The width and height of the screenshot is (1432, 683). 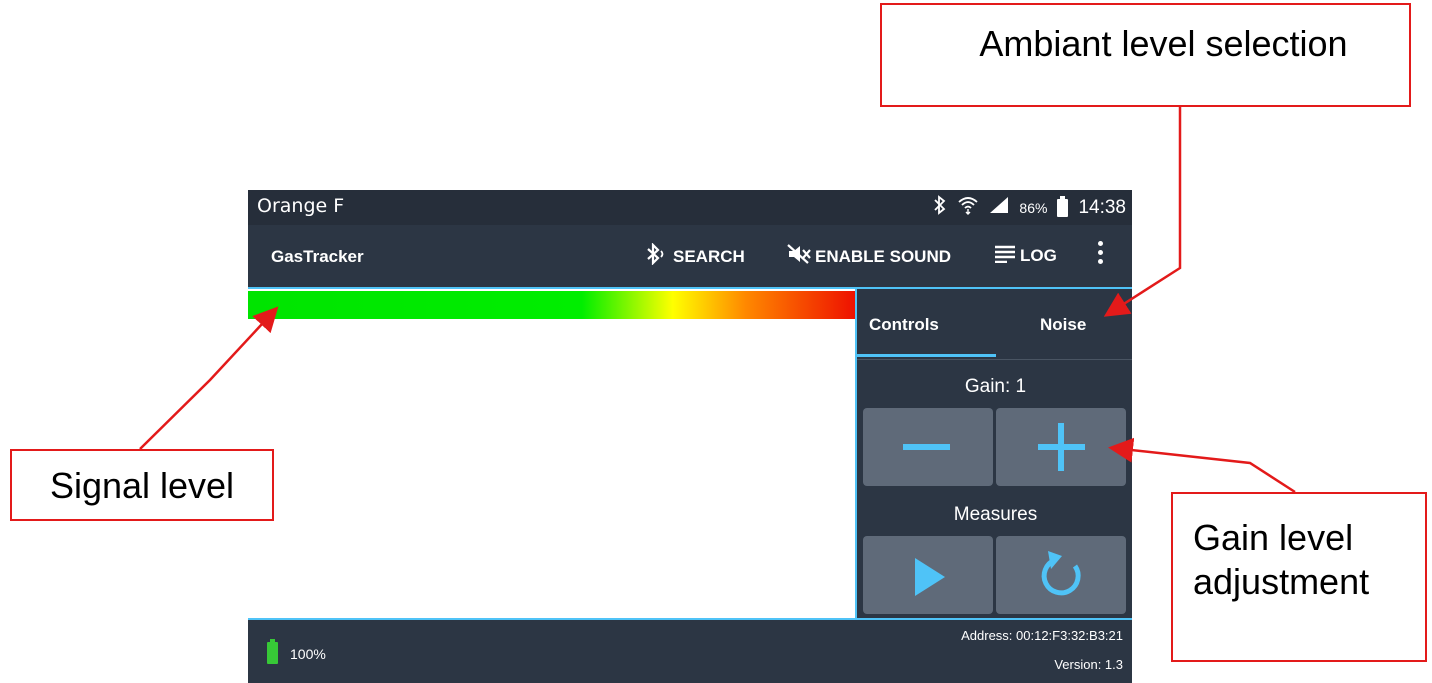 I want to click on gain-arrow, so click(x=1202, y=465).